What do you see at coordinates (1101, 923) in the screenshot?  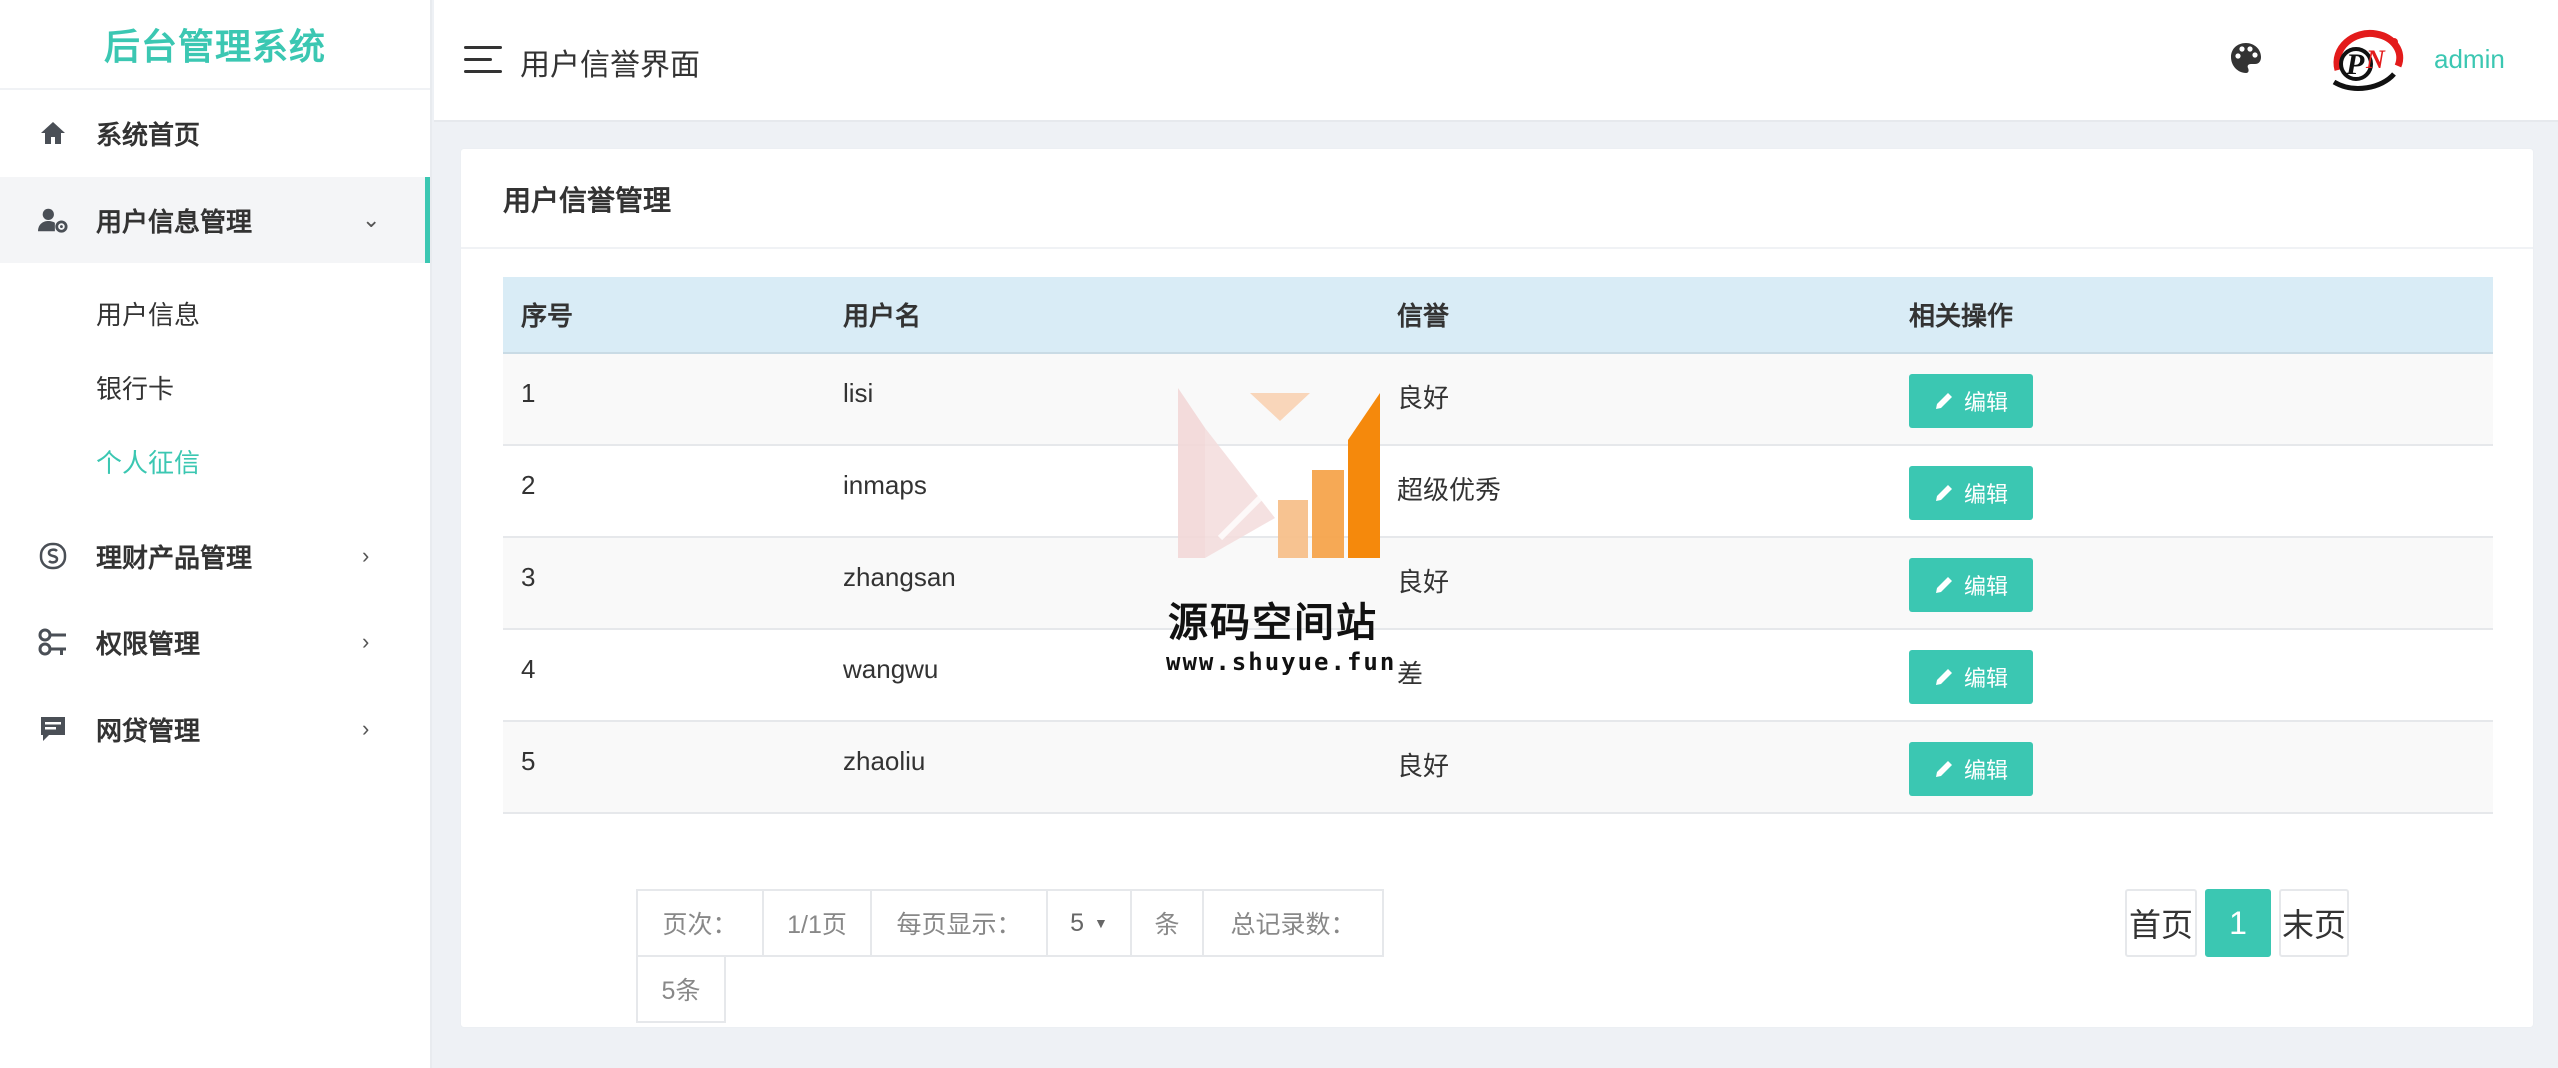 I see `caret-down-icon: ▼` at bounding box center [1101, 923].